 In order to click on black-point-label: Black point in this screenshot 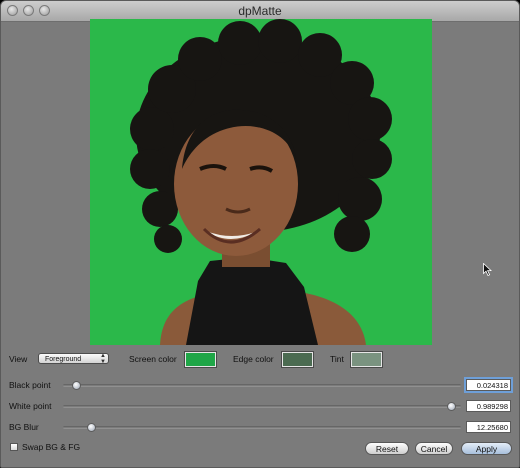, I will do `click(30, 385)`.